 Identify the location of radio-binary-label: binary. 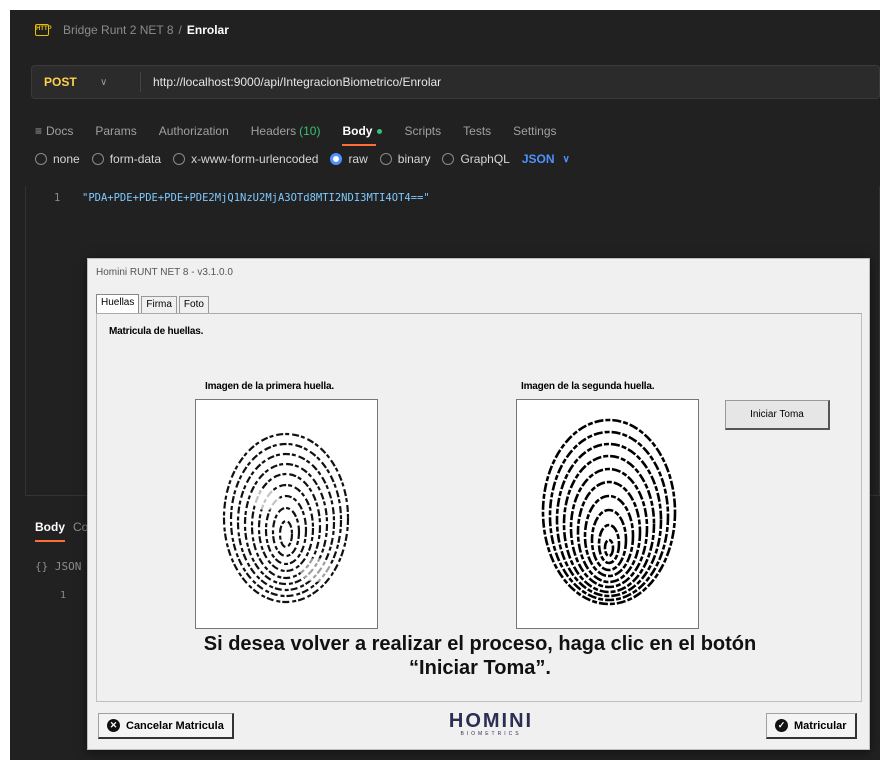
(414, 159).